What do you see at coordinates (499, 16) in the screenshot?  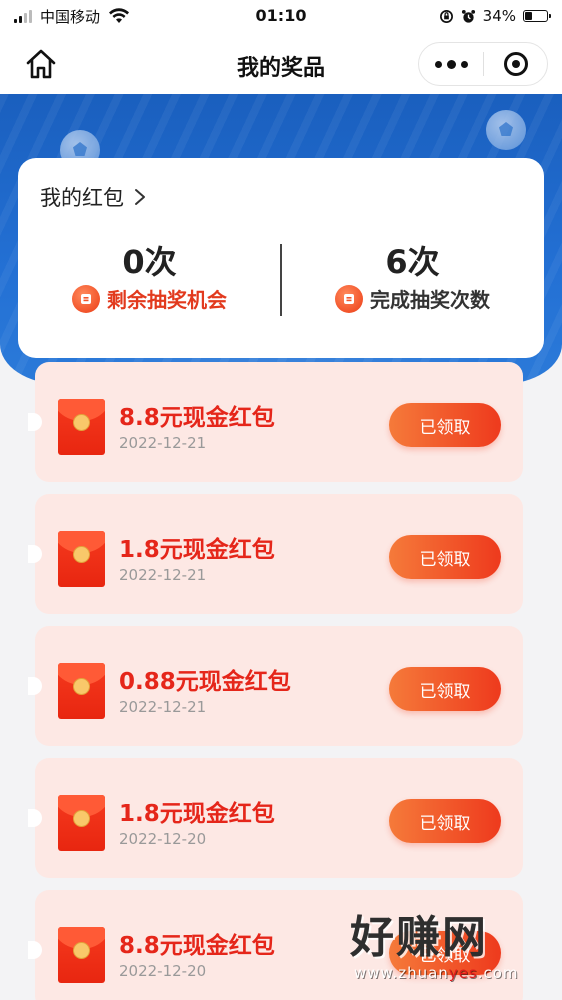 I see `battery-percent: 34%` at bounding box center [499, 16].